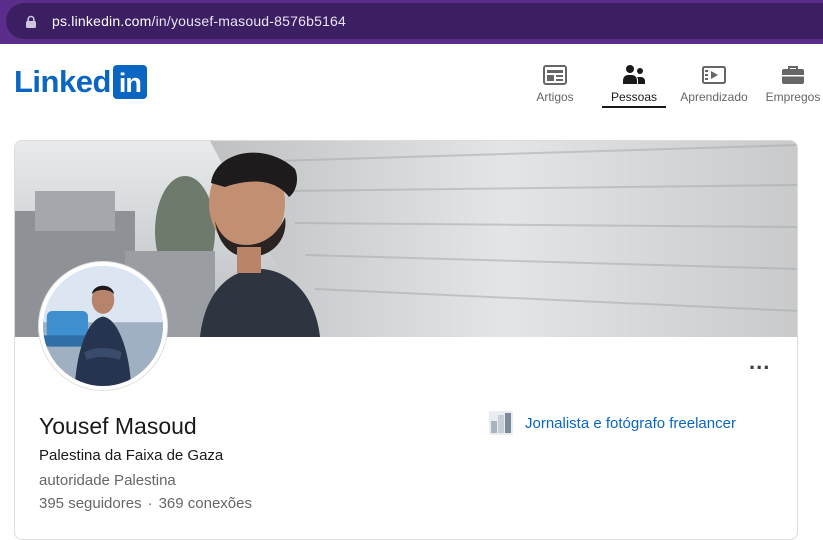 This screenshot has height=540, width=823. Describe the element at coordinates (793, 97) in the screenshot. I see `nav-empregos-label: Empregos` at that location.